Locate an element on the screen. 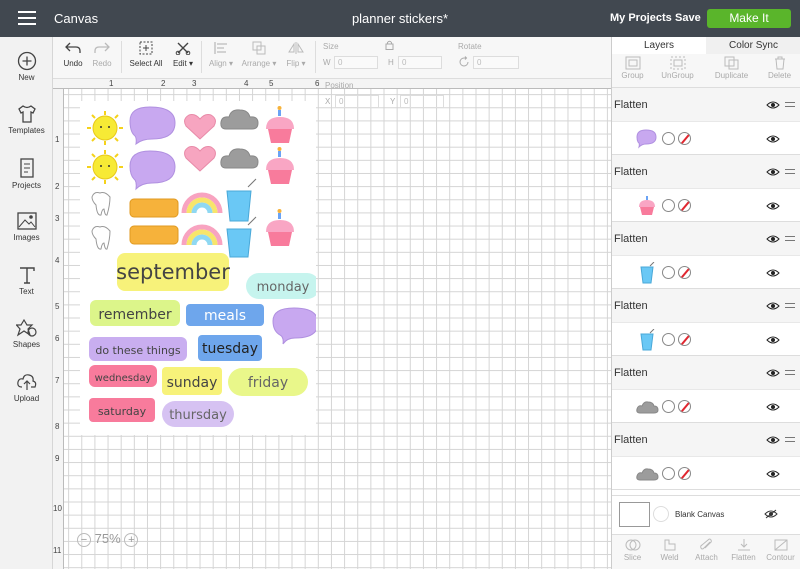 This screenshot has height=569, width=800. menu-icon is located at coordinates (27, 18).